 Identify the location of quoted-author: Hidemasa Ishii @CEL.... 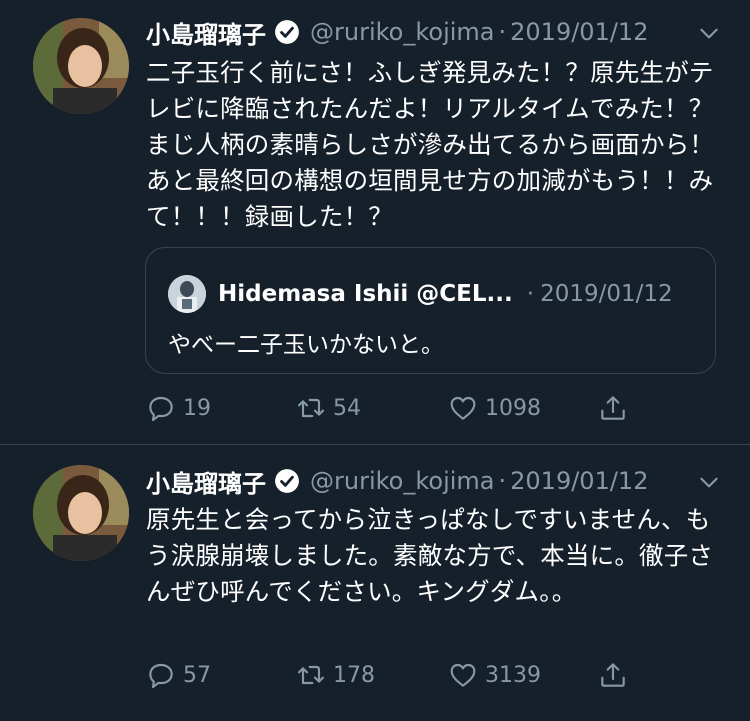
(365, 294).